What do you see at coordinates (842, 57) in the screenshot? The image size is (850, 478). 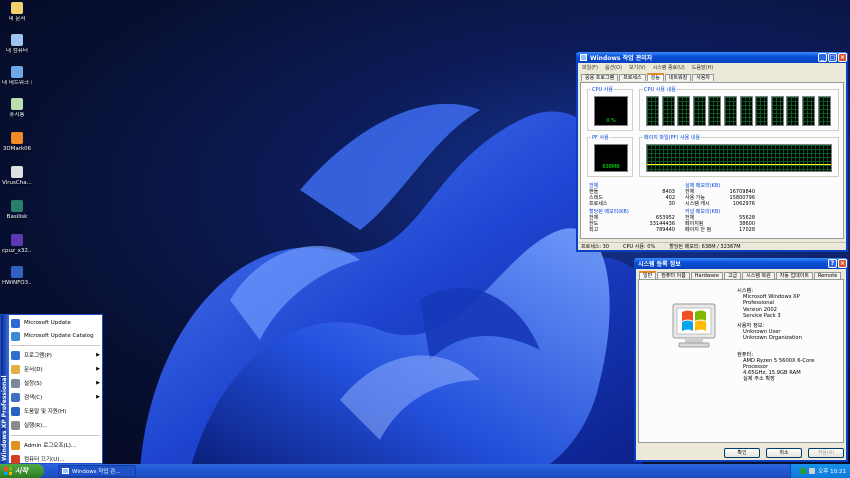 I see `close-button: ×` at bounding box center [842, 57].